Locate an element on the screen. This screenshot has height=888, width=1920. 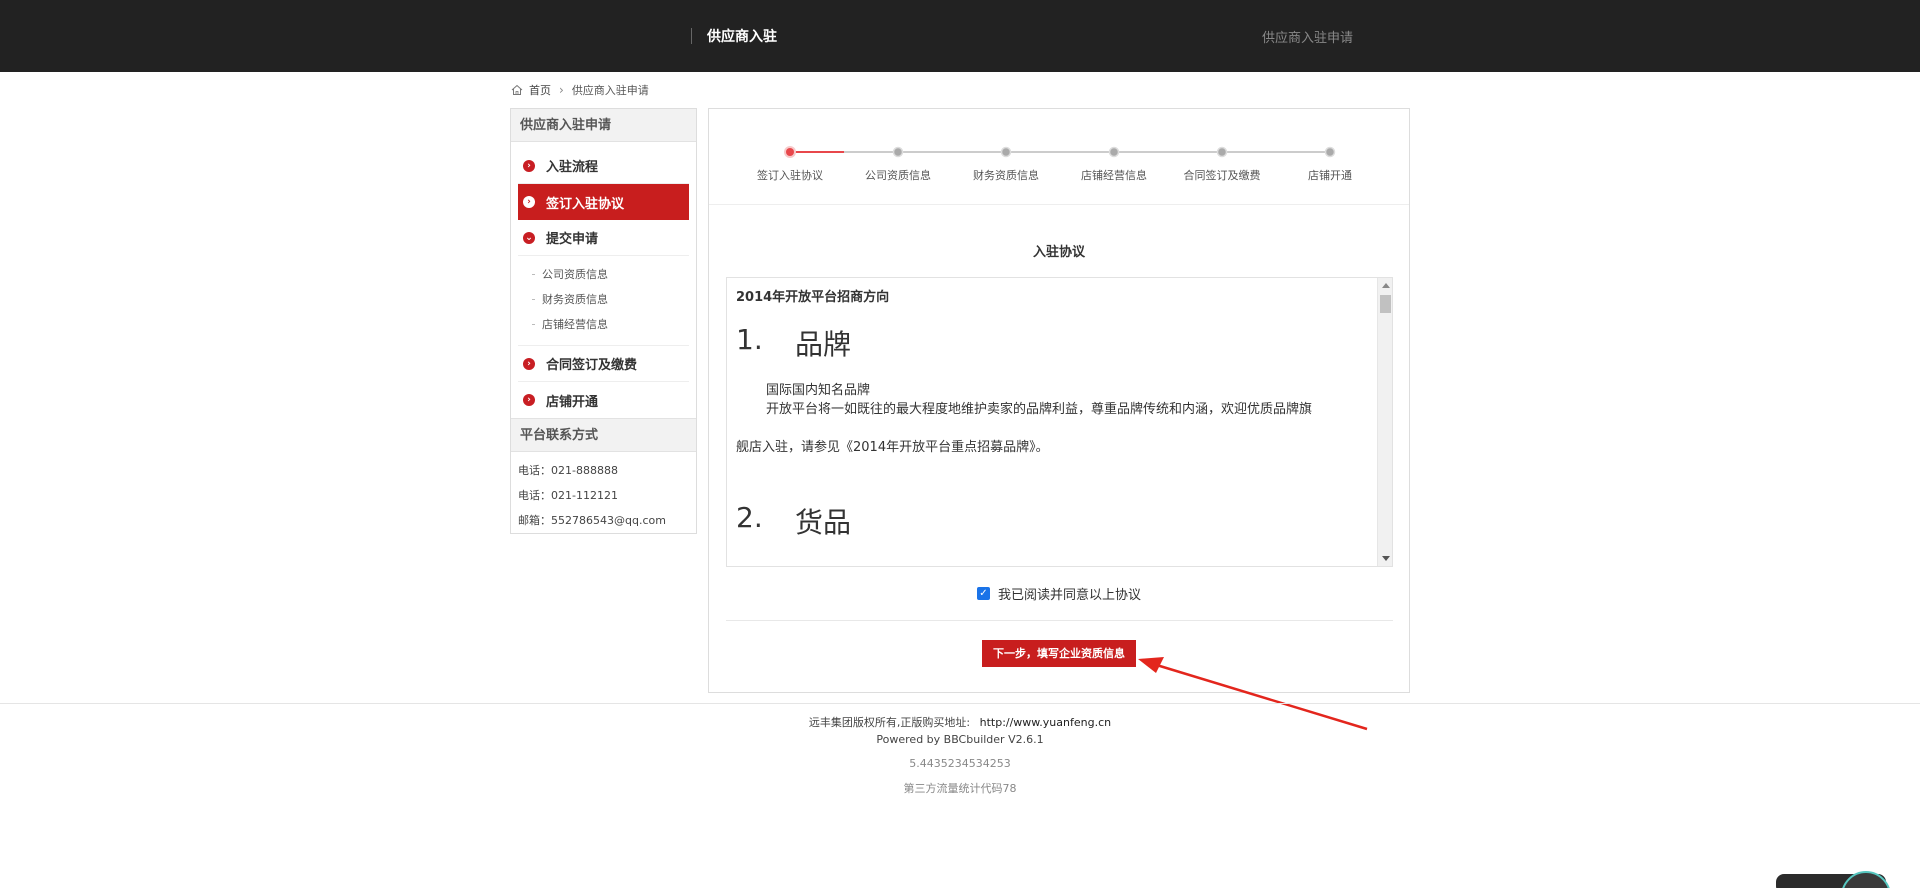
section-1-heading: 1. 品牌 is located at coordinates (1052, 343).